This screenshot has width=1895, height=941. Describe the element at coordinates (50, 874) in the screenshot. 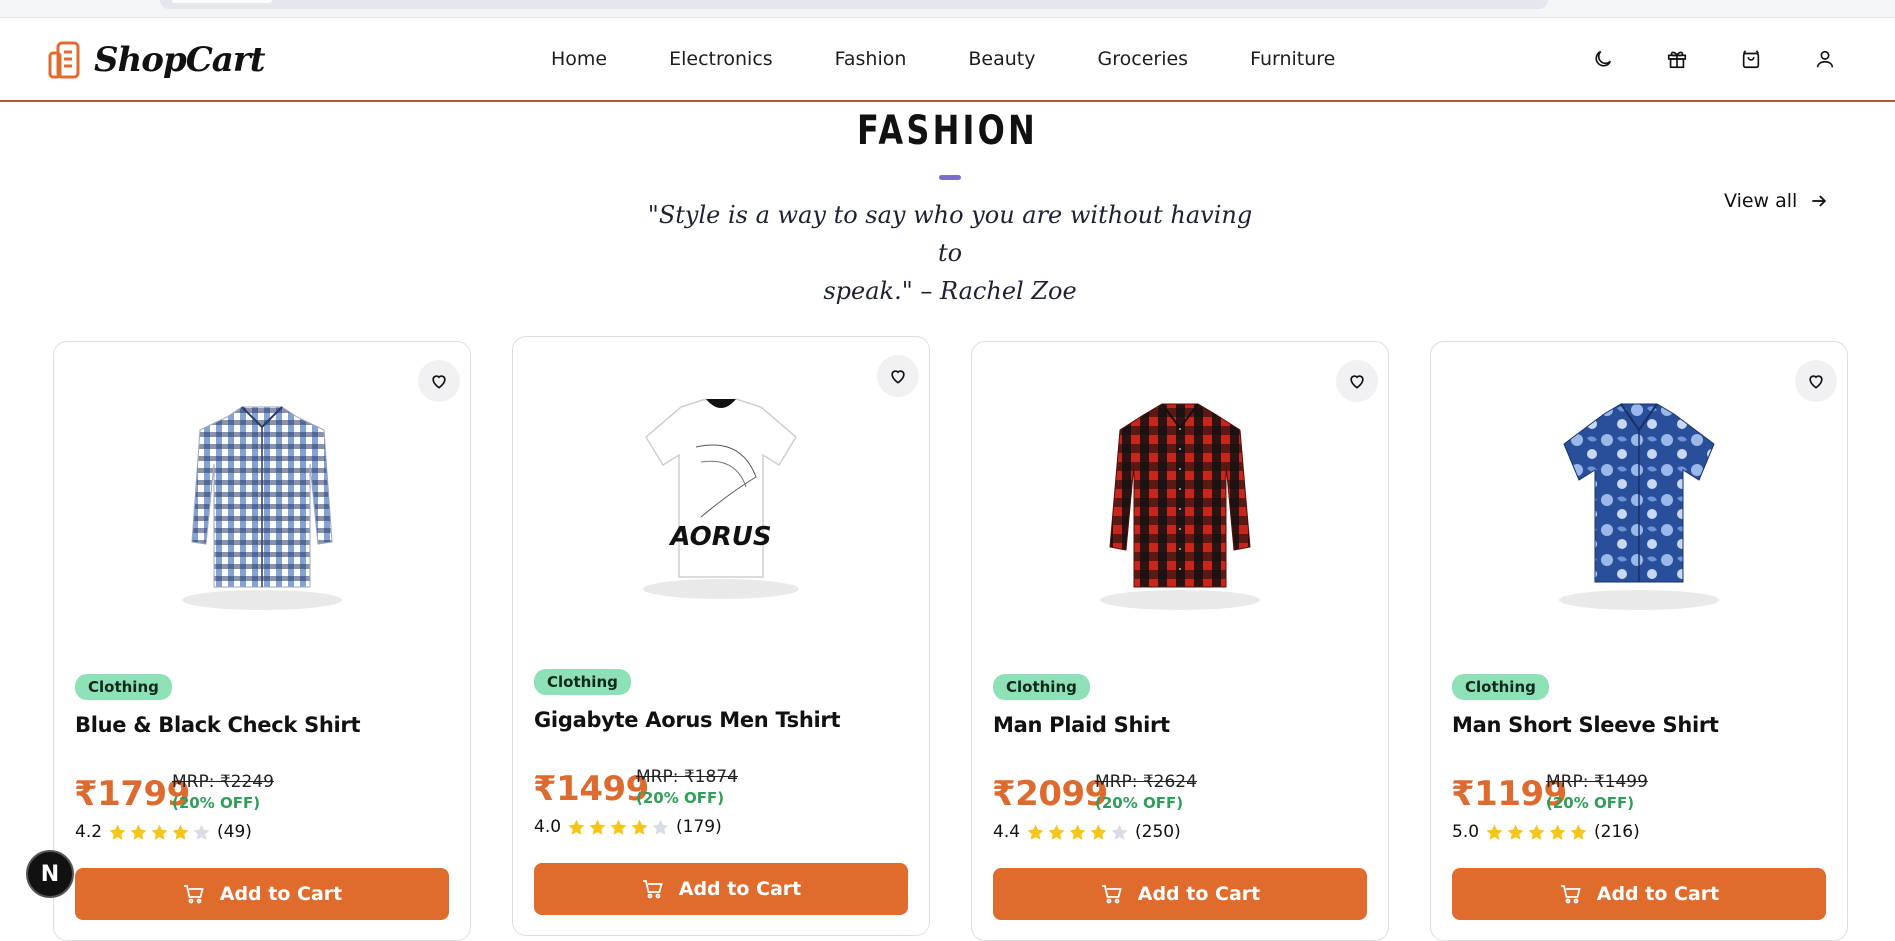

I see `dev-tools-badge: N` at that location.